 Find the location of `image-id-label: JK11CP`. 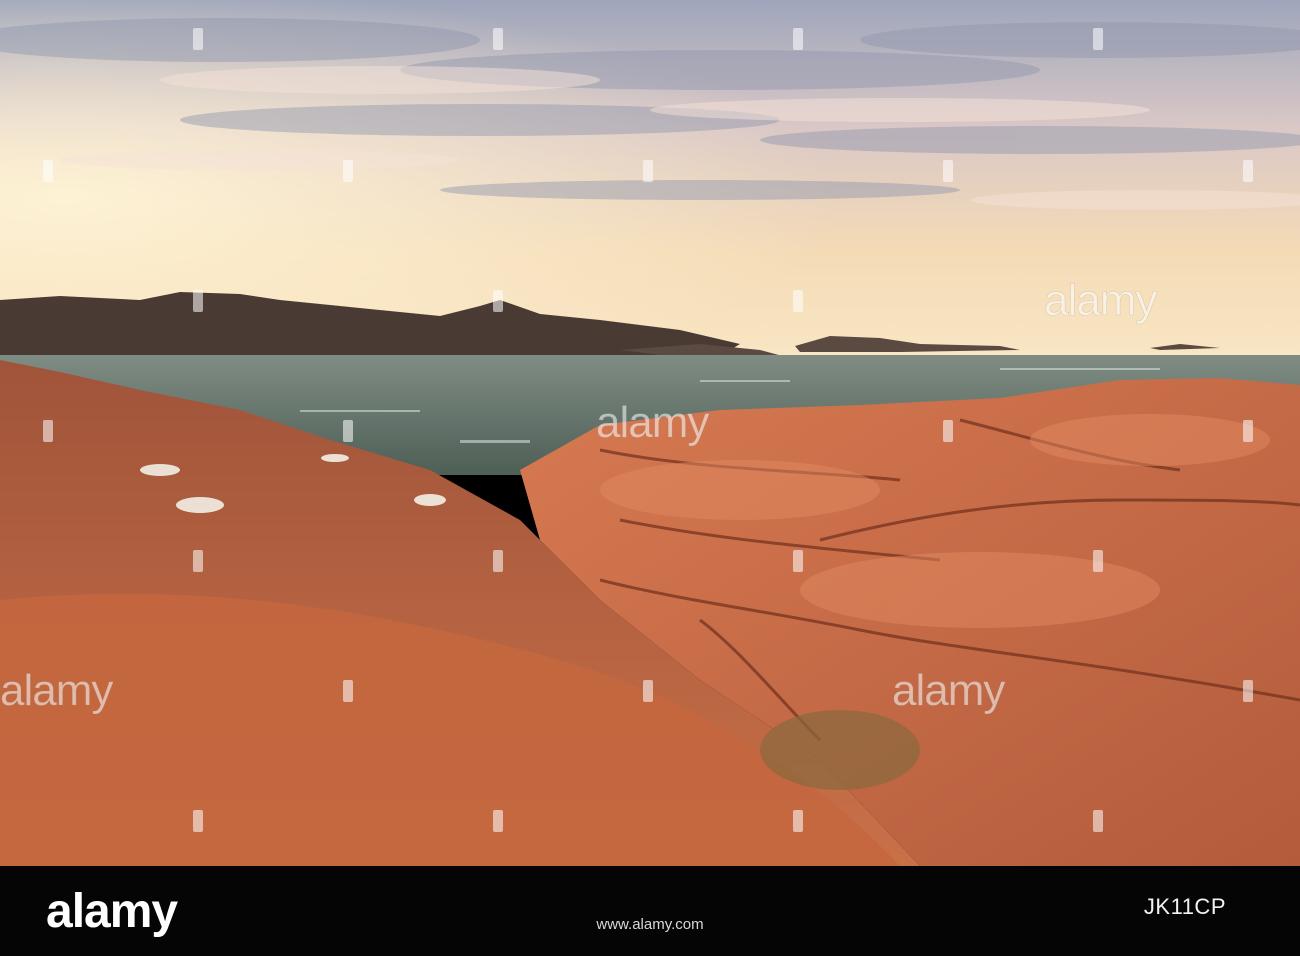

image-id-label: JK11CP is located at coordinates (1184, 906).